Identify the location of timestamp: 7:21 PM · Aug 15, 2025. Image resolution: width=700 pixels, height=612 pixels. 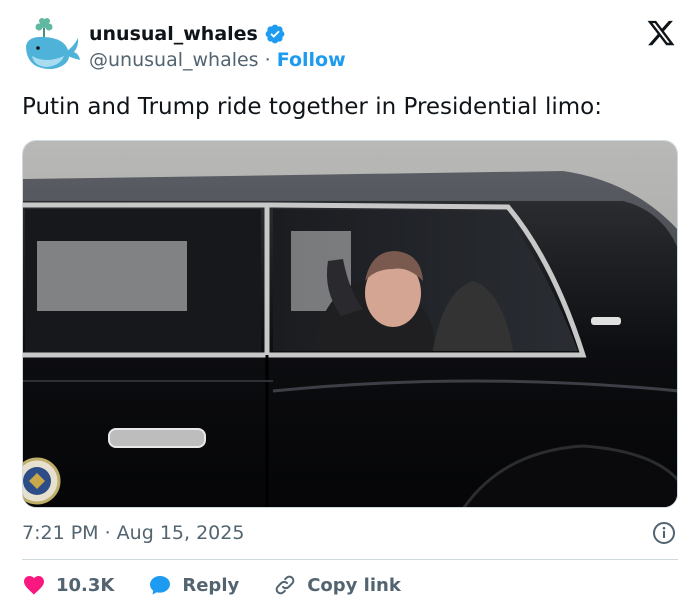
(133, 533).